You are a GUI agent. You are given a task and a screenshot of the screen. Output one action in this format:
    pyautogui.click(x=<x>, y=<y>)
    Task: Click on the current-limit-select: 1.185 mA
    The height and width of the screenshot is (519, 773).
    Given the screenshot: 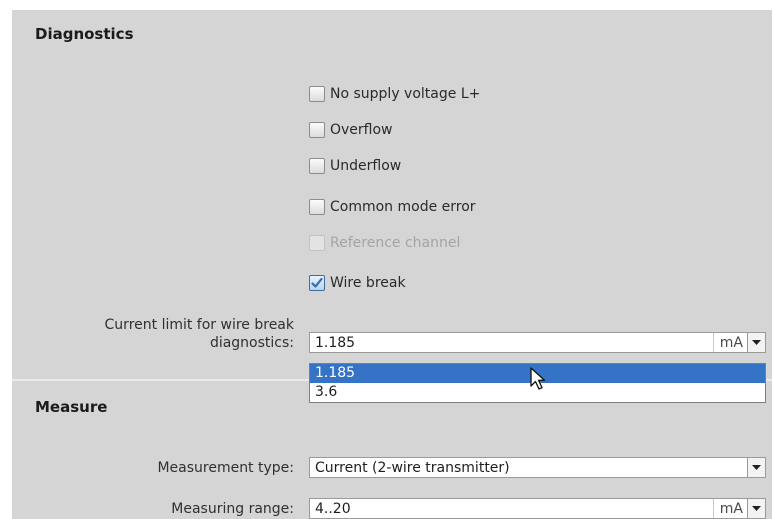 What is the action you would take?
    pyautogui.click(x=537, y=342)
    